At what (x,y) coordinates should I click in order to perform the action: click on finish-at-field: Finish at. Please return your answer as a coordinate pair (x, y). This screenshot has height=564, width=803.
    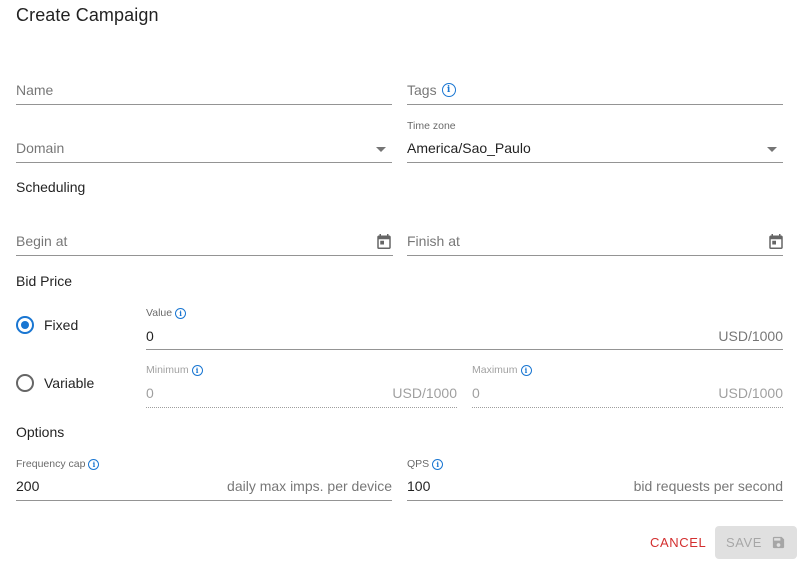
    Looking at the image, I should click on (596, 243).